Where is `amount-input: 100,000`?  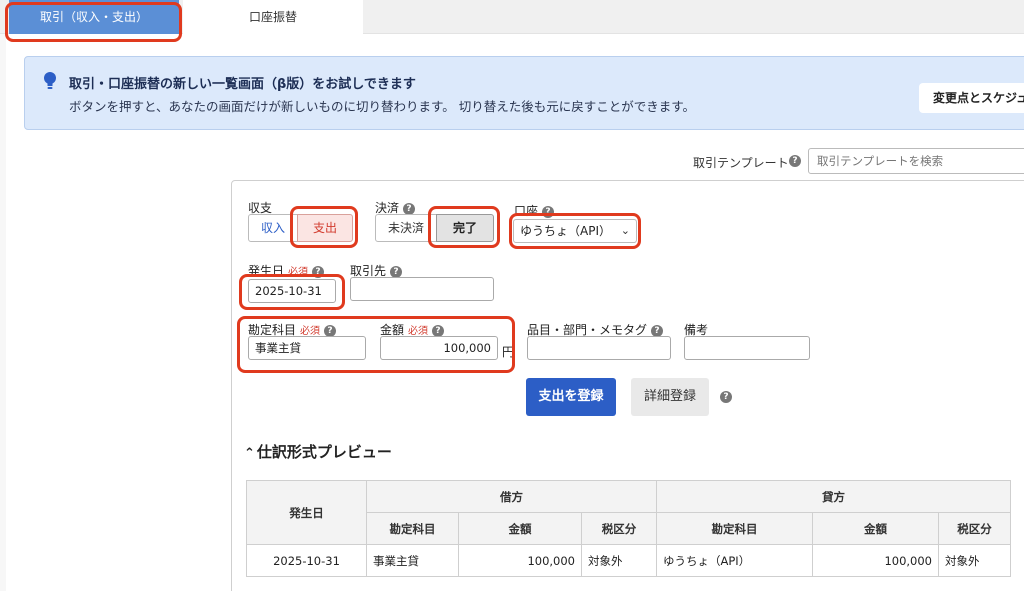 amount-input: 100,000 is located at coordinates (439, 348).